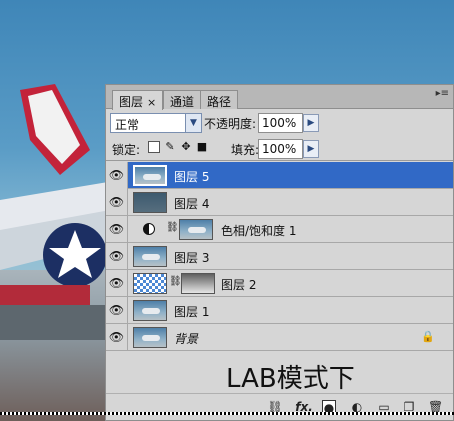  Describe the element at coordinates (279, 97) in the screenshot. I see `panel-tab-bar: 图层 × 通道 路径 ▸≡` at that location.